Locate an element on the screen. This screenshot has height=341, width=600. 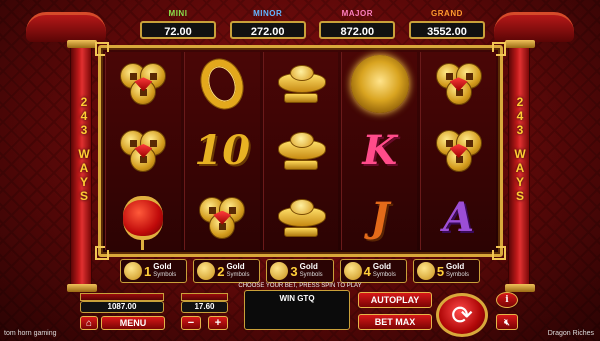
gold-gem-icon is located at coordinates (206, 271).